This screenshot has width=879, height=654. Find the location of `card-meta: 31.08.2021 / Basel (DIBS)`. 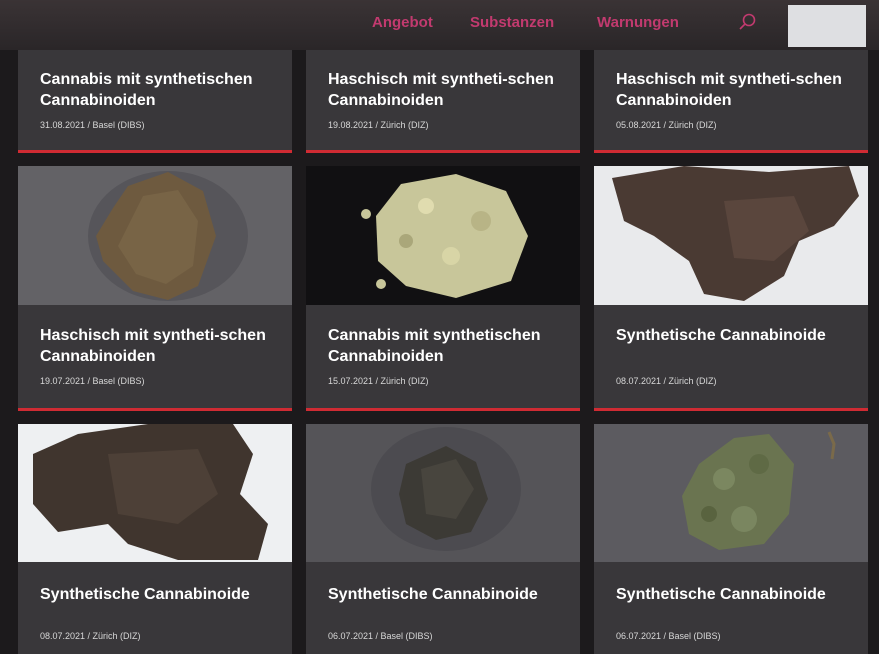

card-meta: 31.08.2021 / Basel (DIBS) is located at coordinates (92, 125).